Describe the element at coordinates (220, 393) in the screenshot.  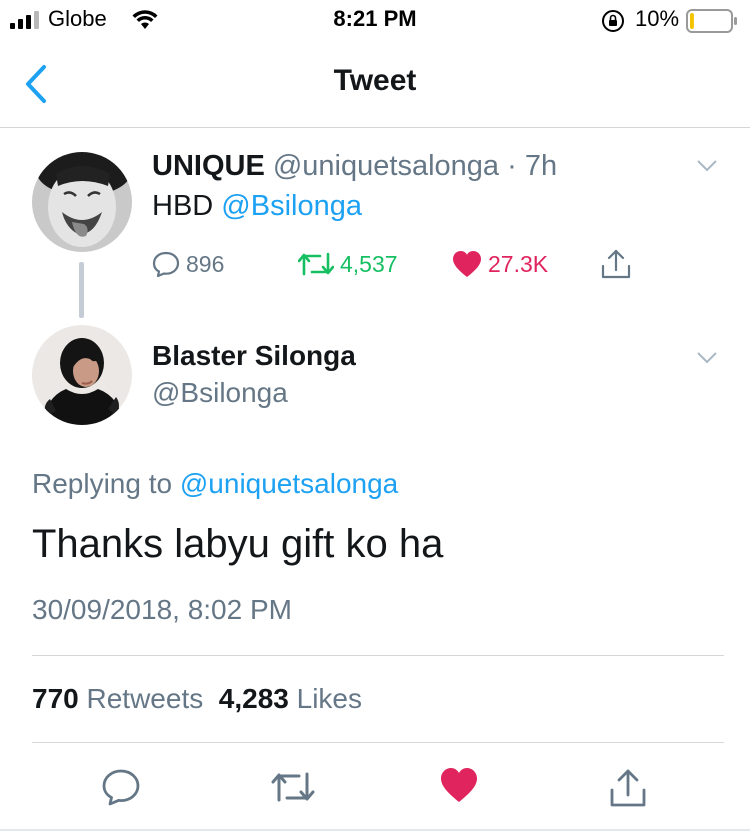
I see `author-handle: @Bsilonga` at that location.